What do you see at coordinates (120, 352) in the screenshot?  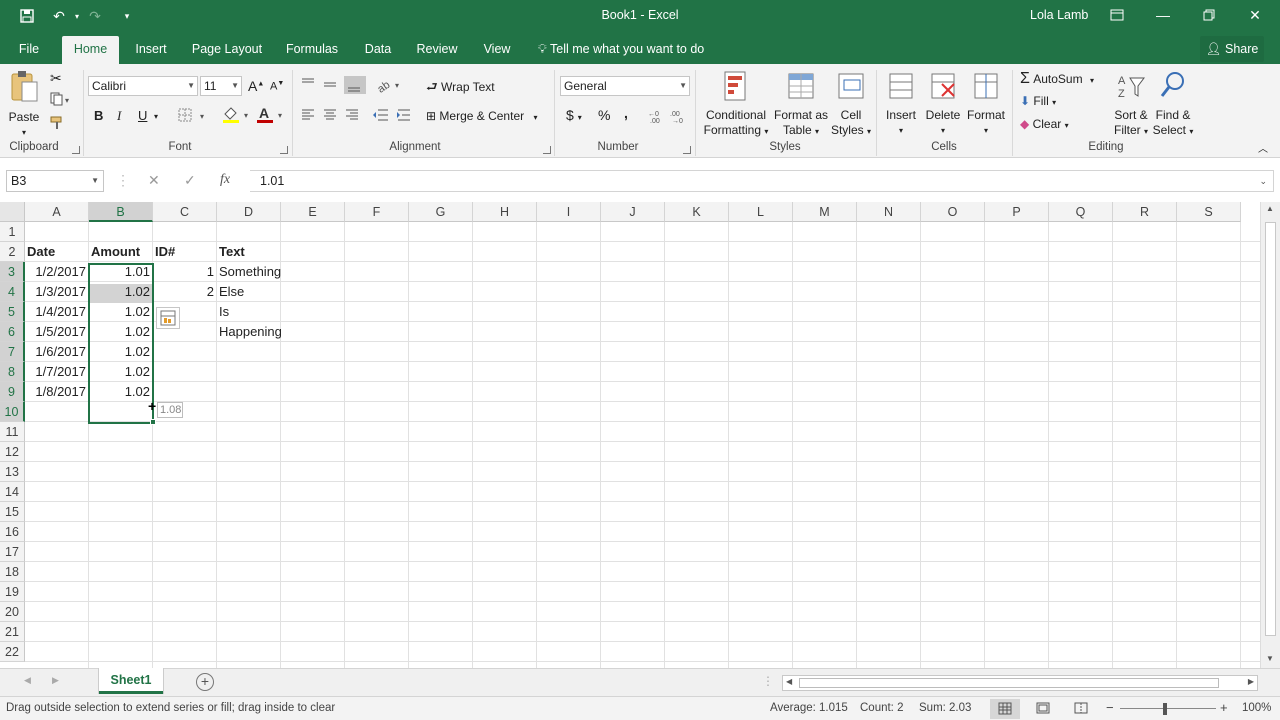 I see `cell-b7: 1.02` at bounding box center [120, 352].